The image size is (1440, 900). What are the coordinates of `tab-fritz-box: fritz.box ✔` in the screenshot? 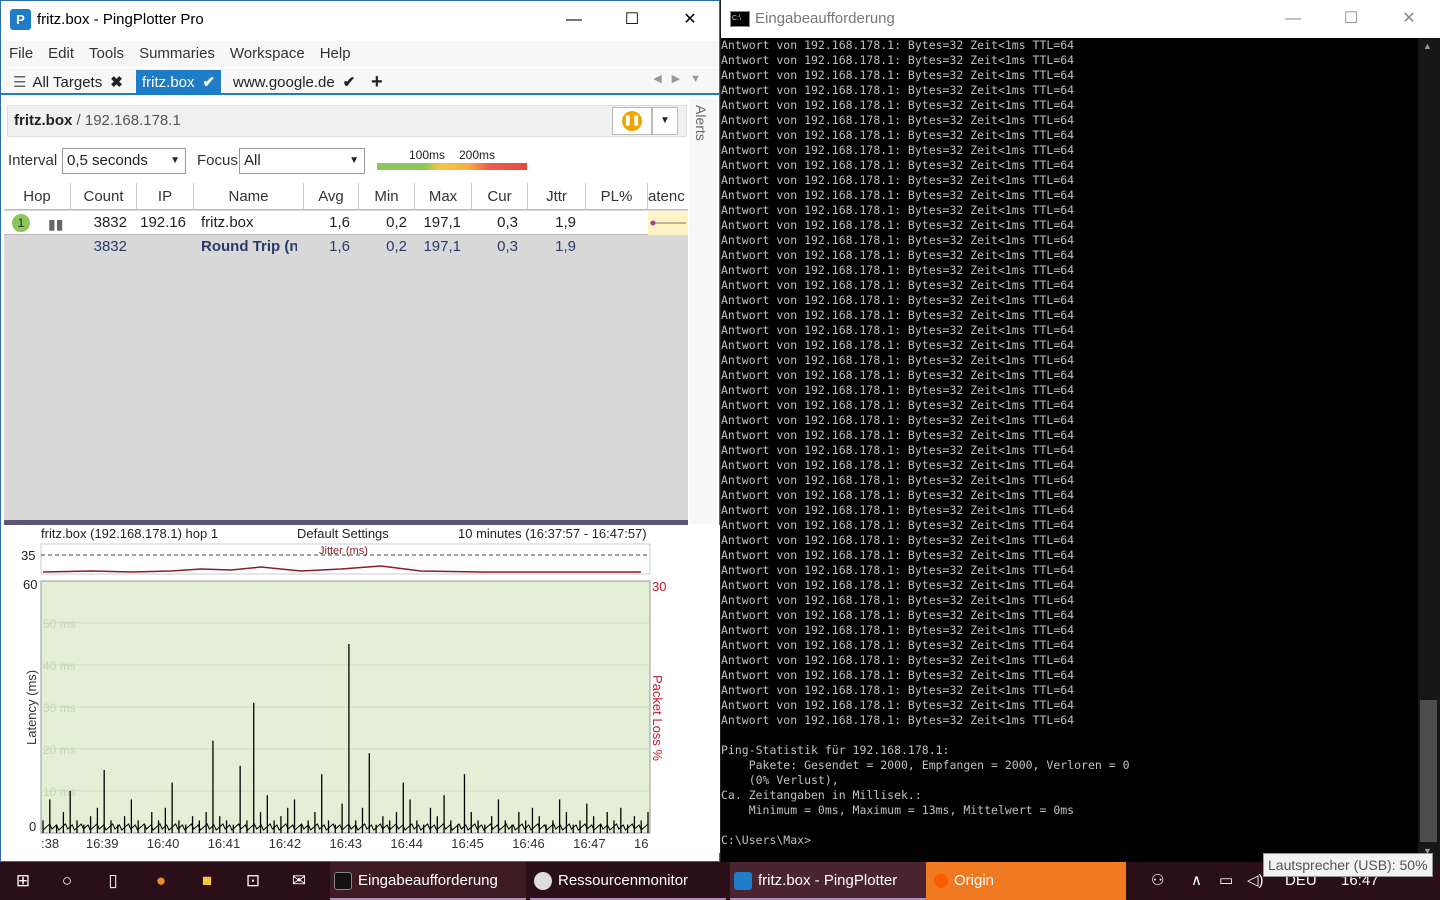 It's located at (179, 82).